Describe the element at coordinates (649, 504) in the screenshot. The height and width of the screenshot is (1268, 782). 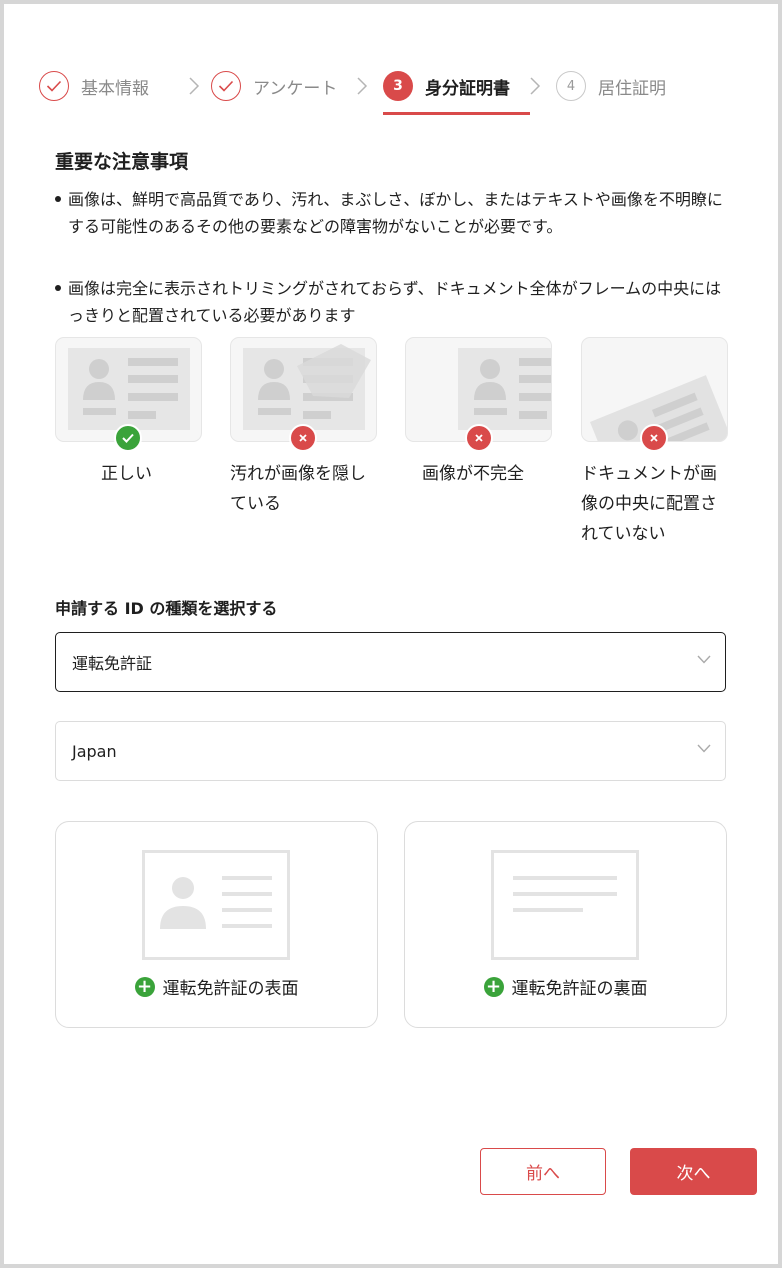
I see `example-caption: ドキュメントが画像の中央に配置されていない` at that location.